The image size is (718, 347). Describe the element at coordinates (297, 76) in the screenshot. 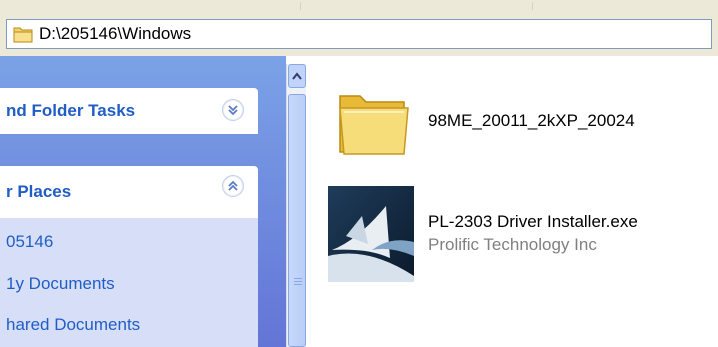

I see `scroll-up-arrow-icon` at that location.